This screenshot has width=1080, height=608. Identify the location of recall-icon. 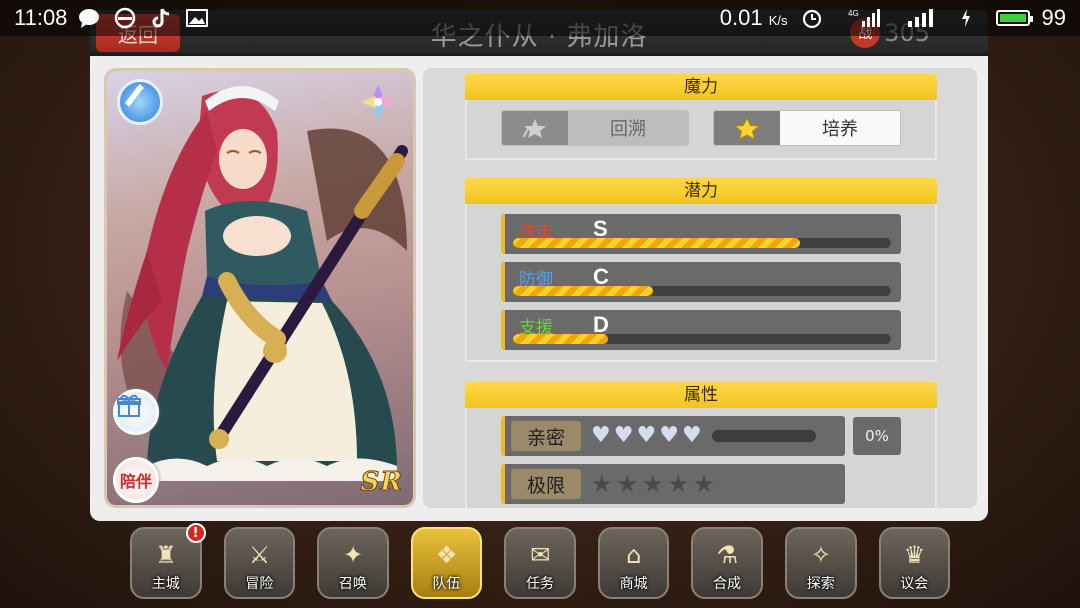
(534, 128).